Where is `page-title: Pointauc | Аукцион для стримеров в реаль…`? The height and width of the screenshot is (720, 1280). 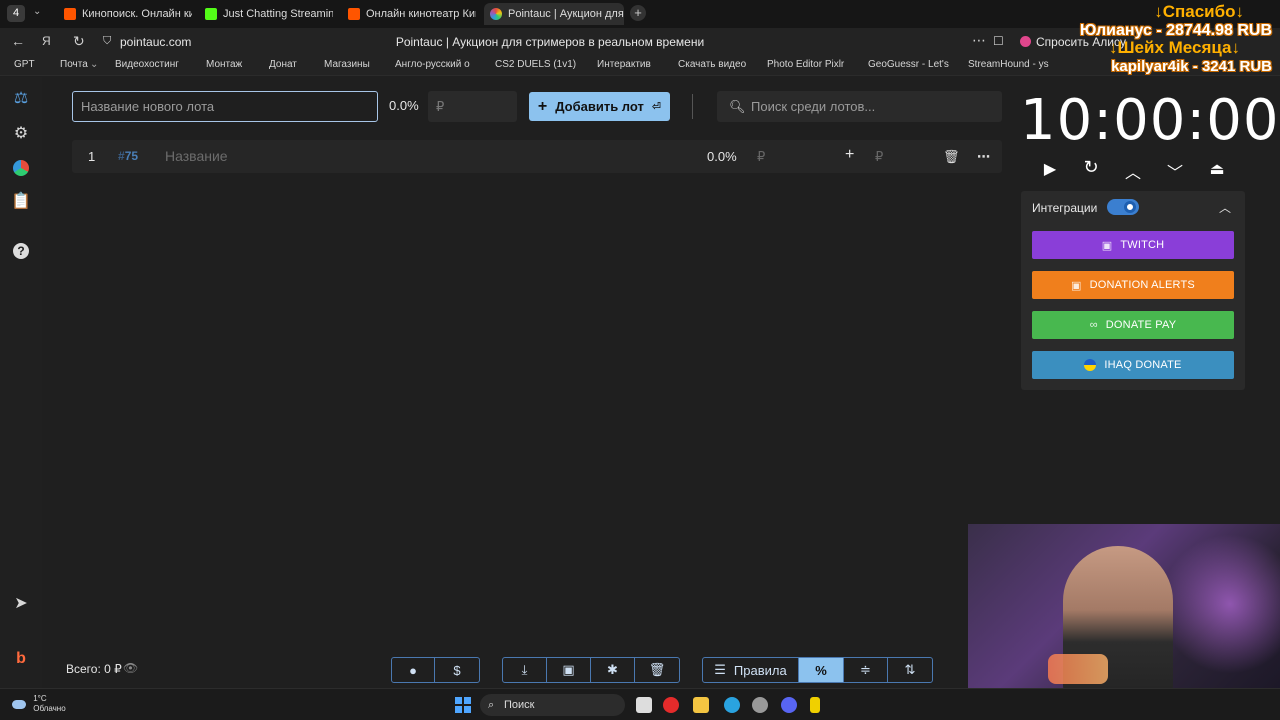
page-title: Pointauc | Аукцион для стримеров в реаль… is located at coordinates (550, 42).